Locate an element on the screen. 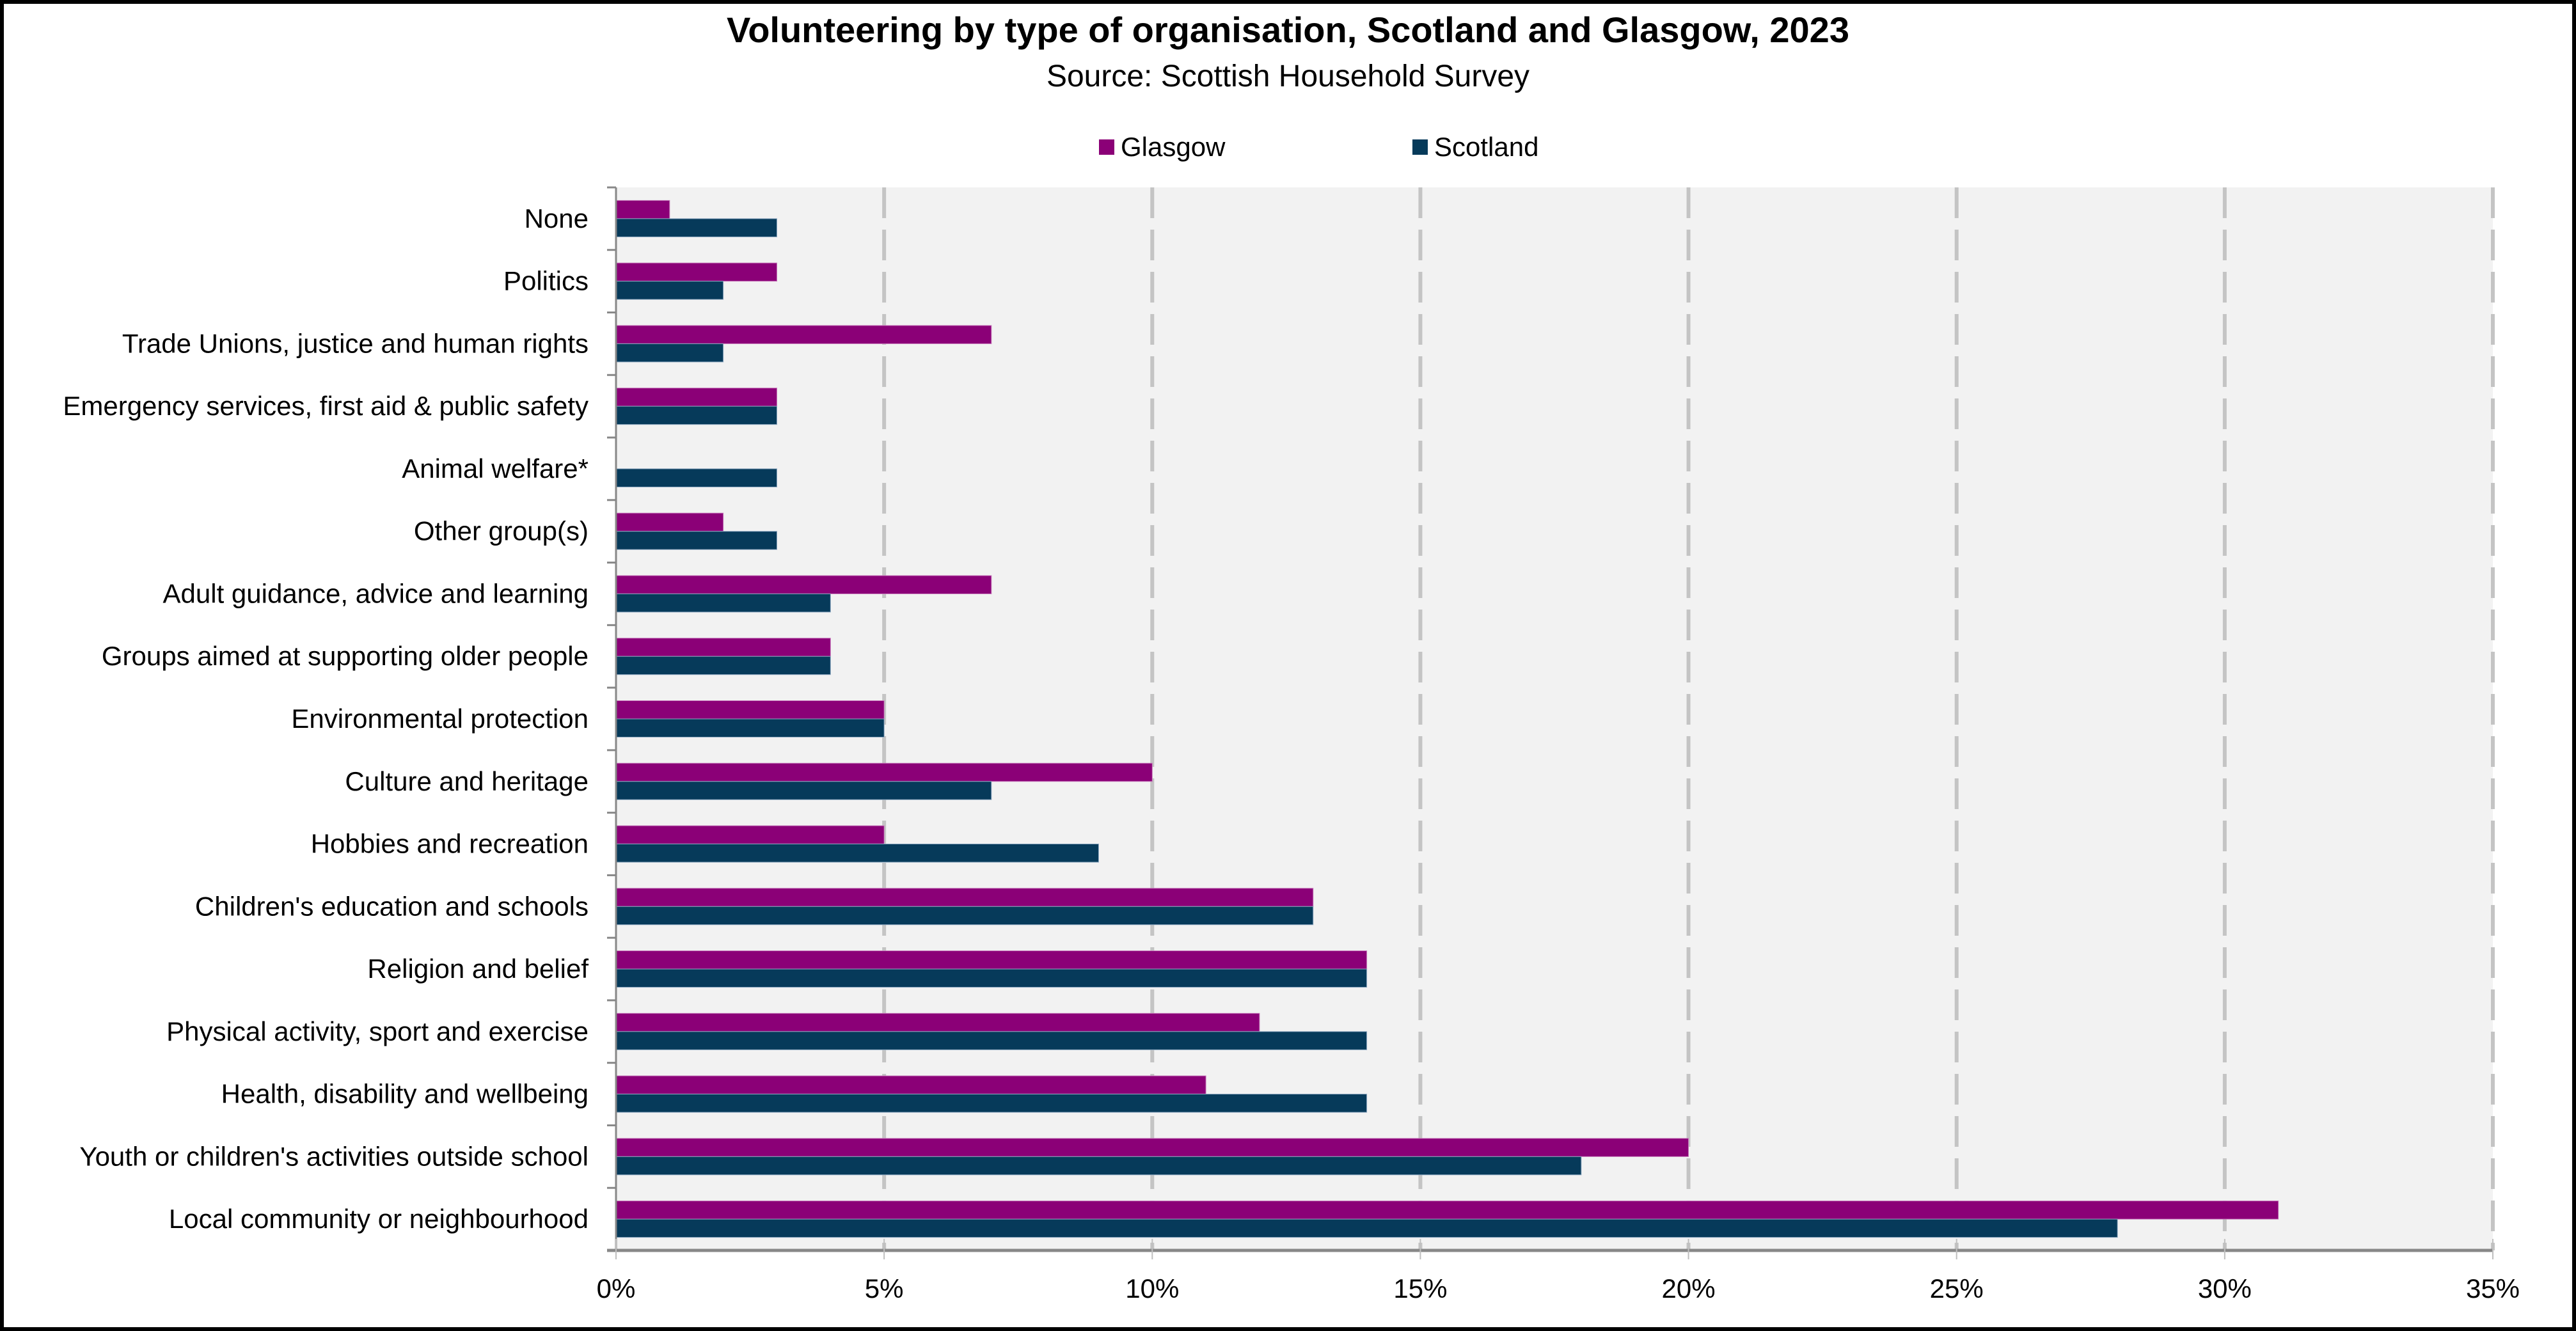 The height and width of the screenshot is (1331, 2576). category-label: Religion and belief is located at coordinates (478, 969).